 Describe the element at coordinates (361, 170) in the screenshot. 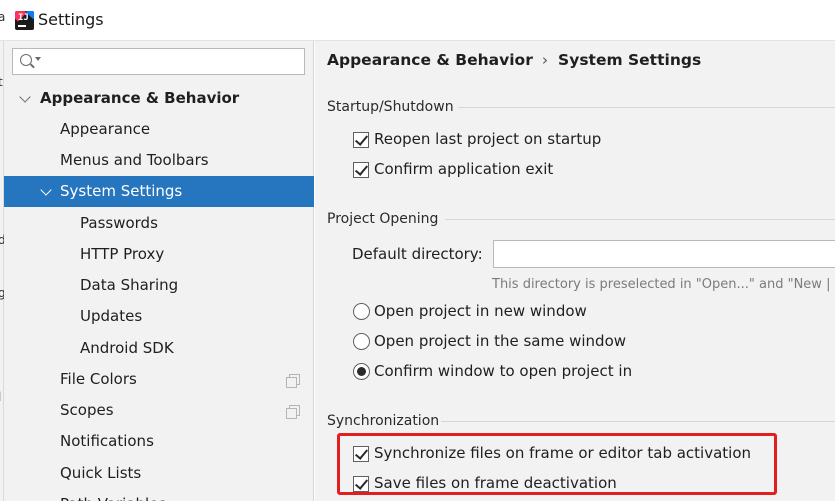

I see `confirm-exit-checkbox` at that location.